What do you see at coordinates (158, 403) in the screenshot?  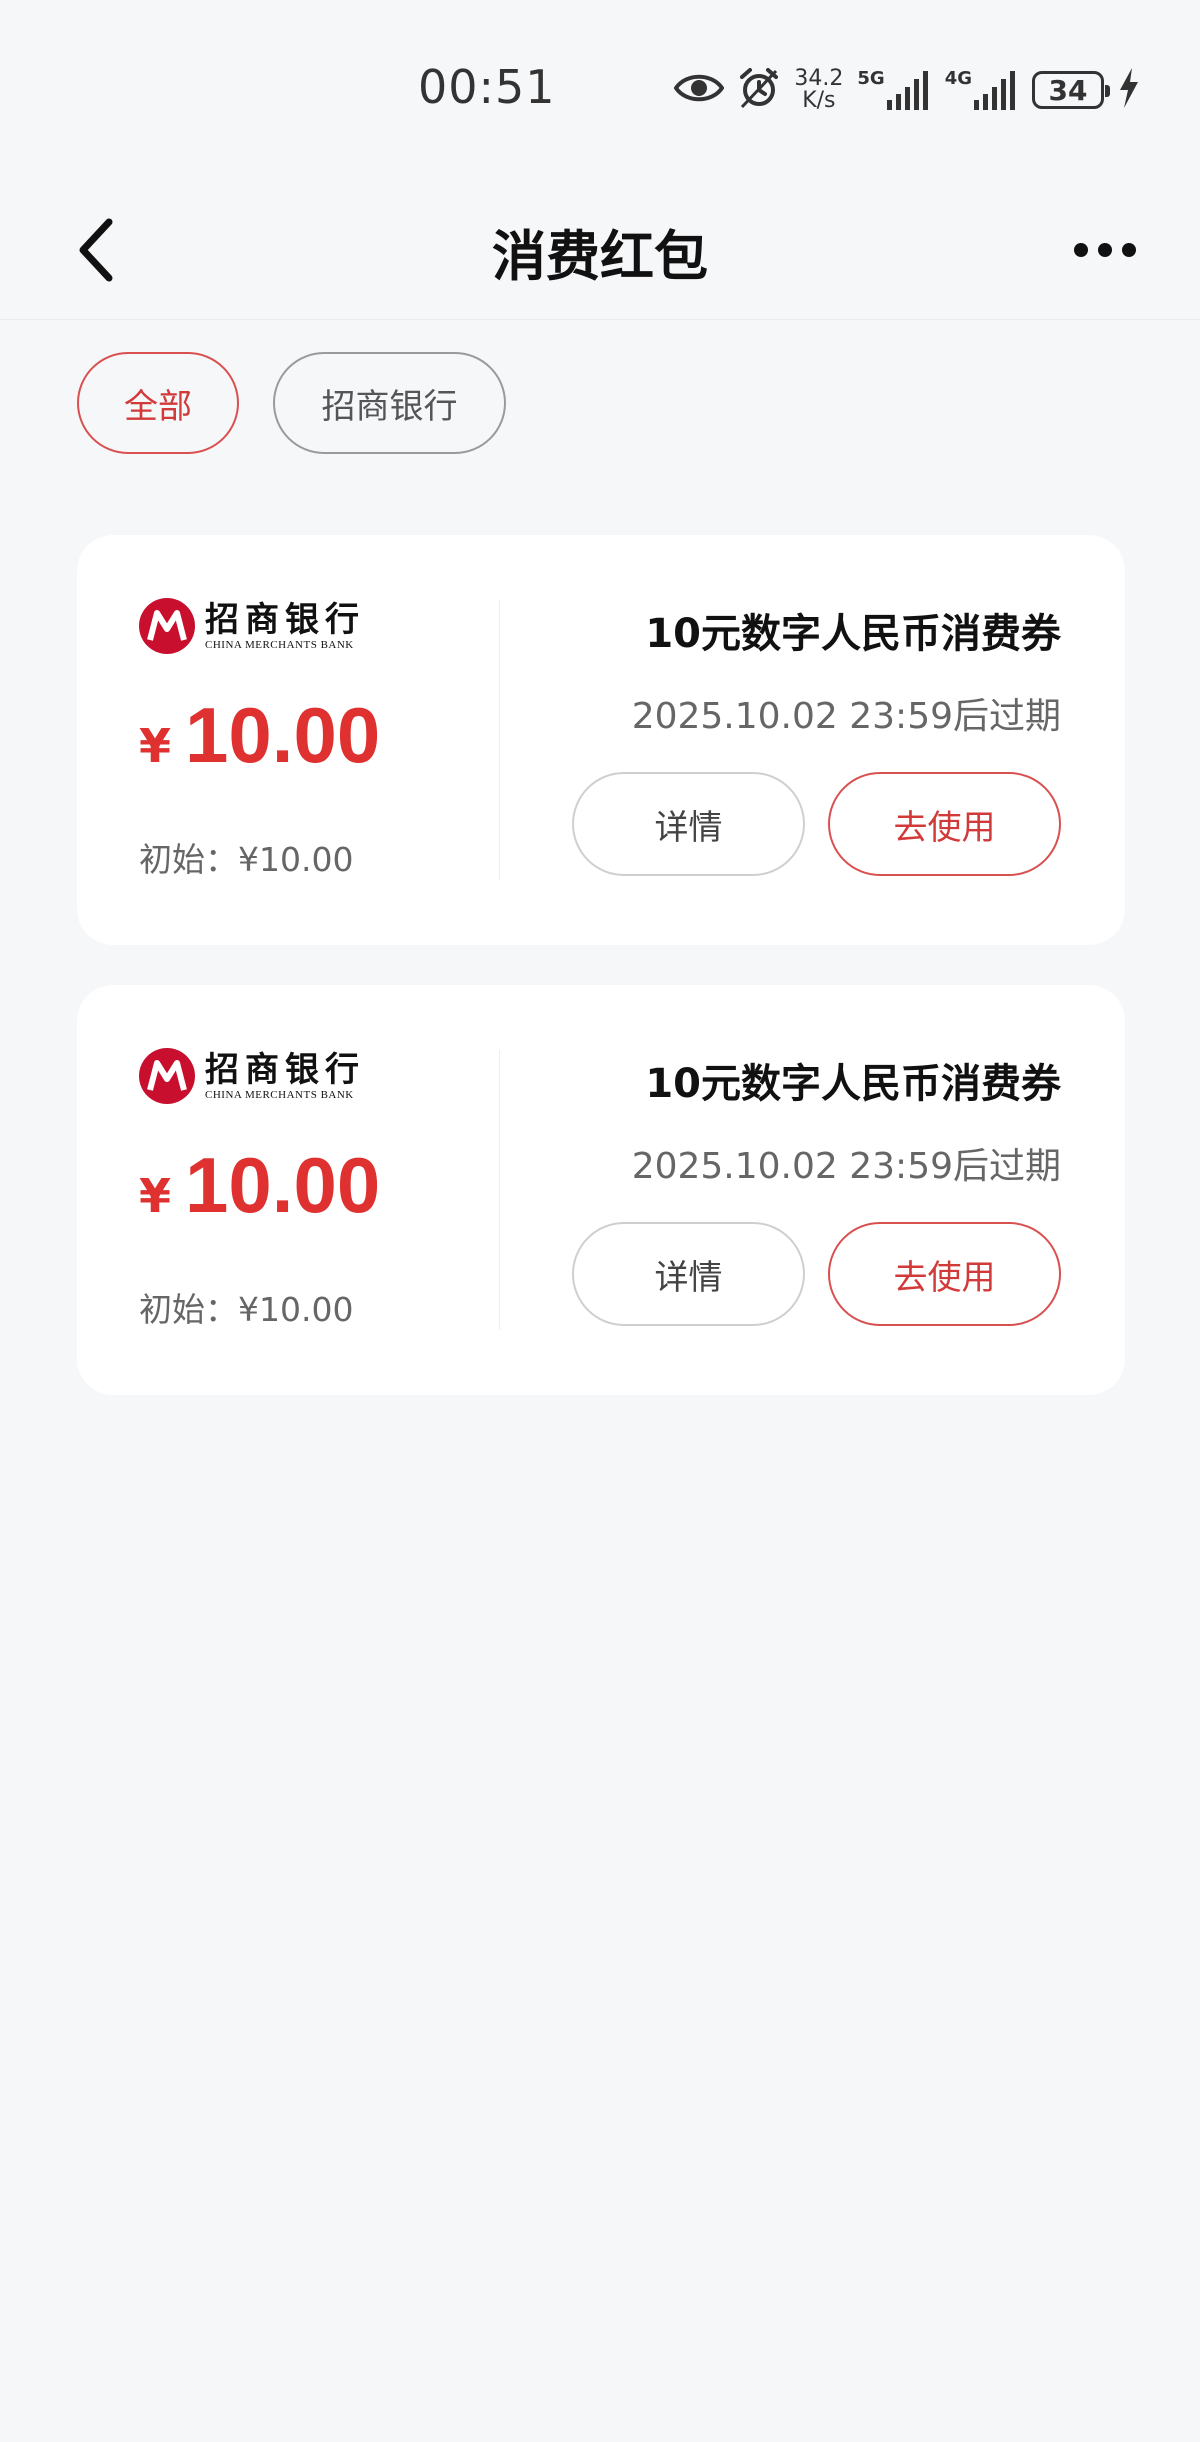 I see `filter-chip-all: 全部` at bounding box center [158, 403].